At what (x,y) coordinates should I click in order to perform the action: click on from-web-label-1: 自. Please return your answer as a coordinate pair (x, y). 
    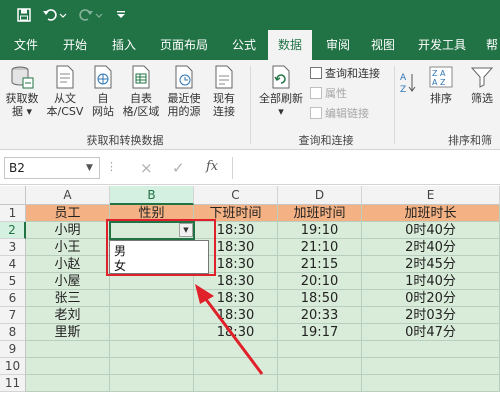
    Looking at the image, I should click on (103, 98).